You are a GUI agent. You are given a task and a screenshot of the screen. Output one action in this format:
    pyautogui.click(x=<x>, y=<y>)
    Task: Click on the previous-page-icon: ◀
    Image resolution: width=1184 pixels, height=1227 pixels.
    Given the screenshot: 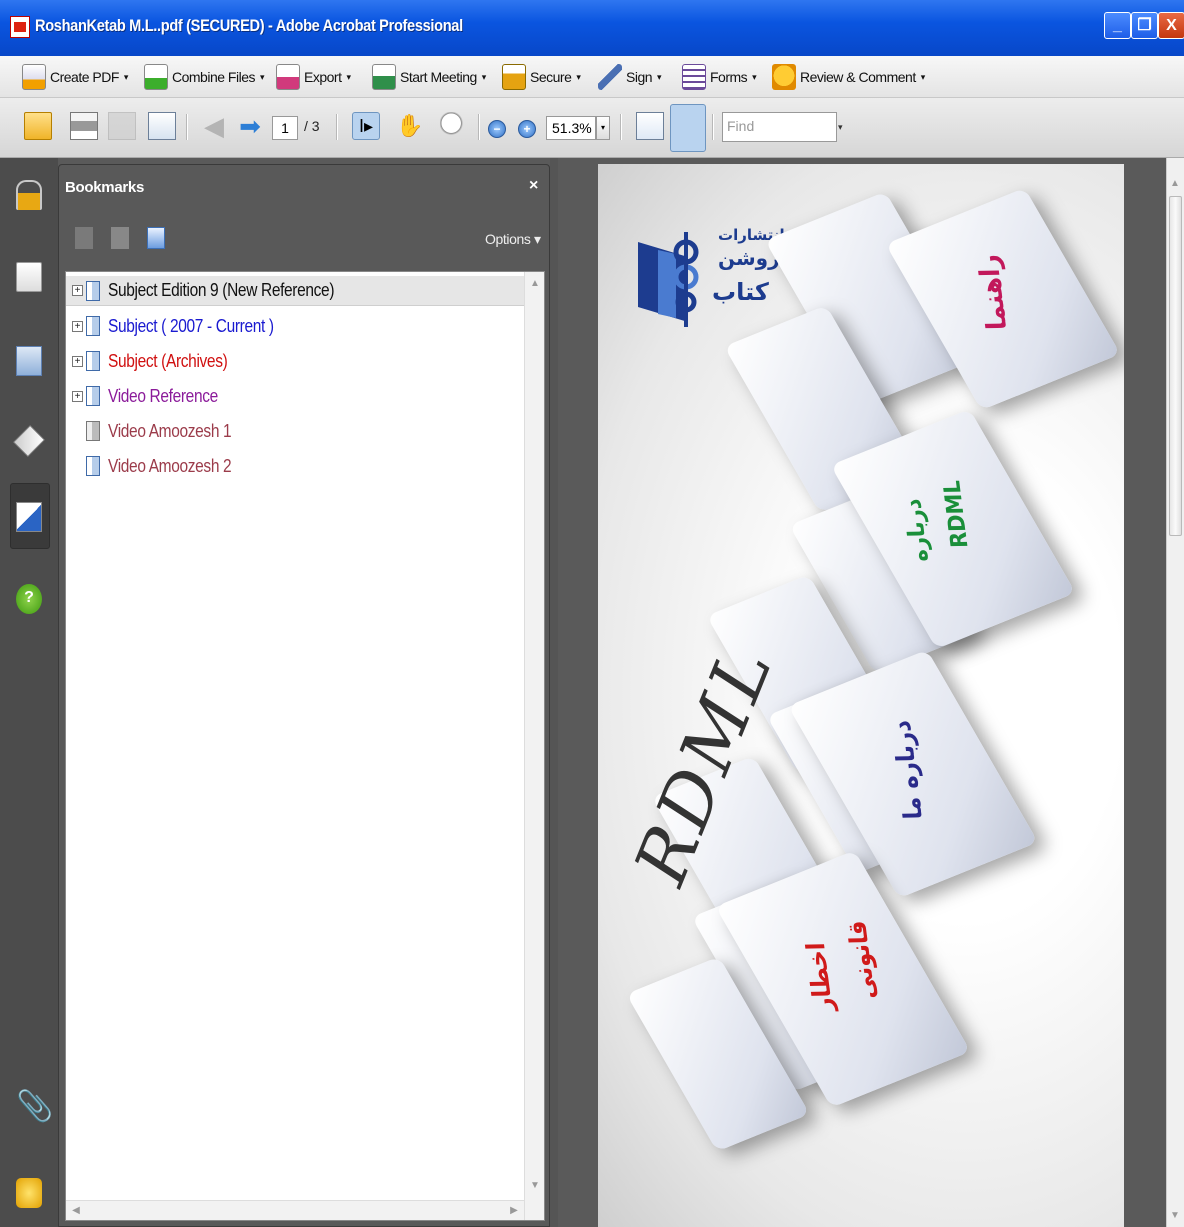 What is the action you would take?
    pyautogui.click(x=214, y=126)
    